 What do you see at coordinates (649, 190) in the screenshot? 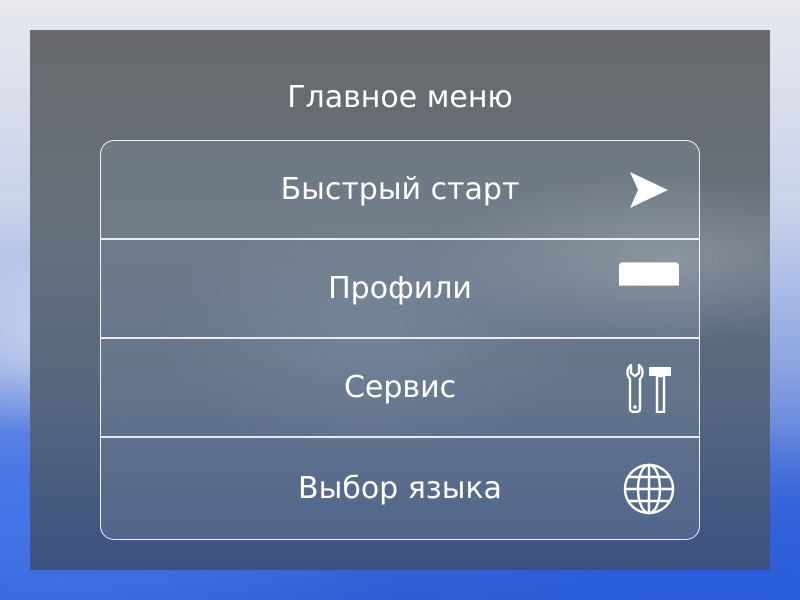
I see `arrow-right-icon` at bounding box center [649, 190].